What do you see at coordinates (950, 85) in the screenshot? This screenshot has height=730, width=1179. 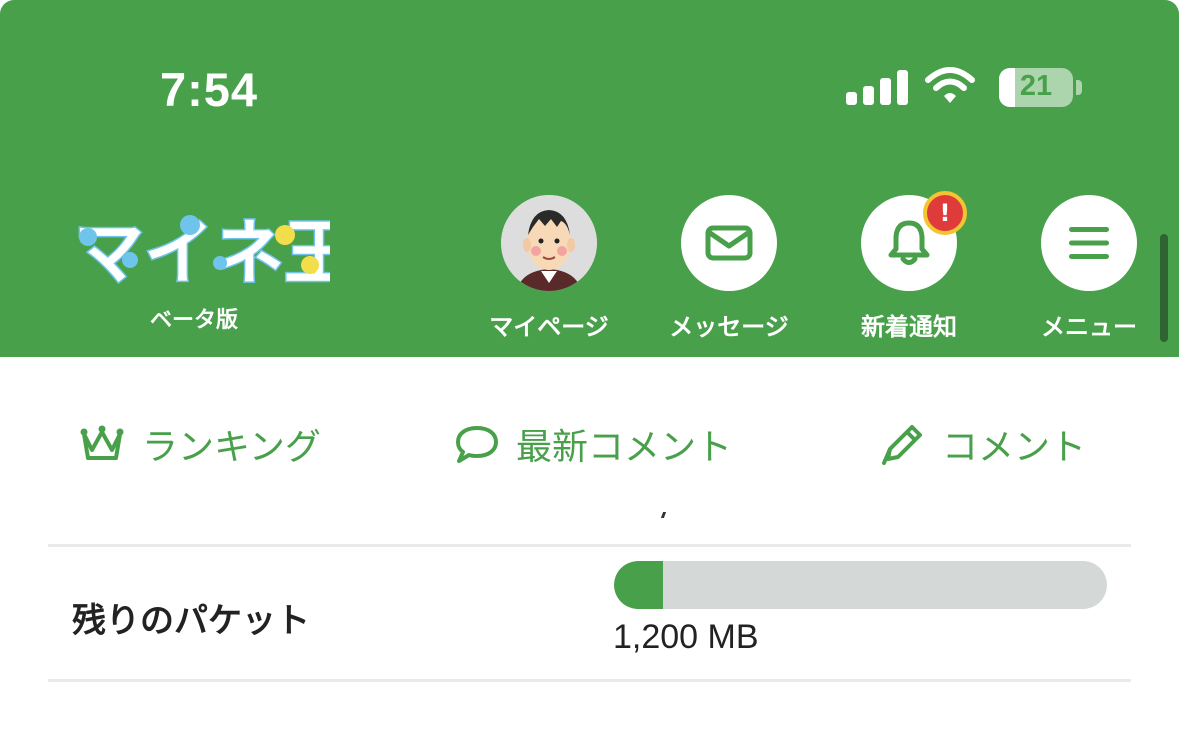 I see `wifi-icon` at bounding box center [950, 85].